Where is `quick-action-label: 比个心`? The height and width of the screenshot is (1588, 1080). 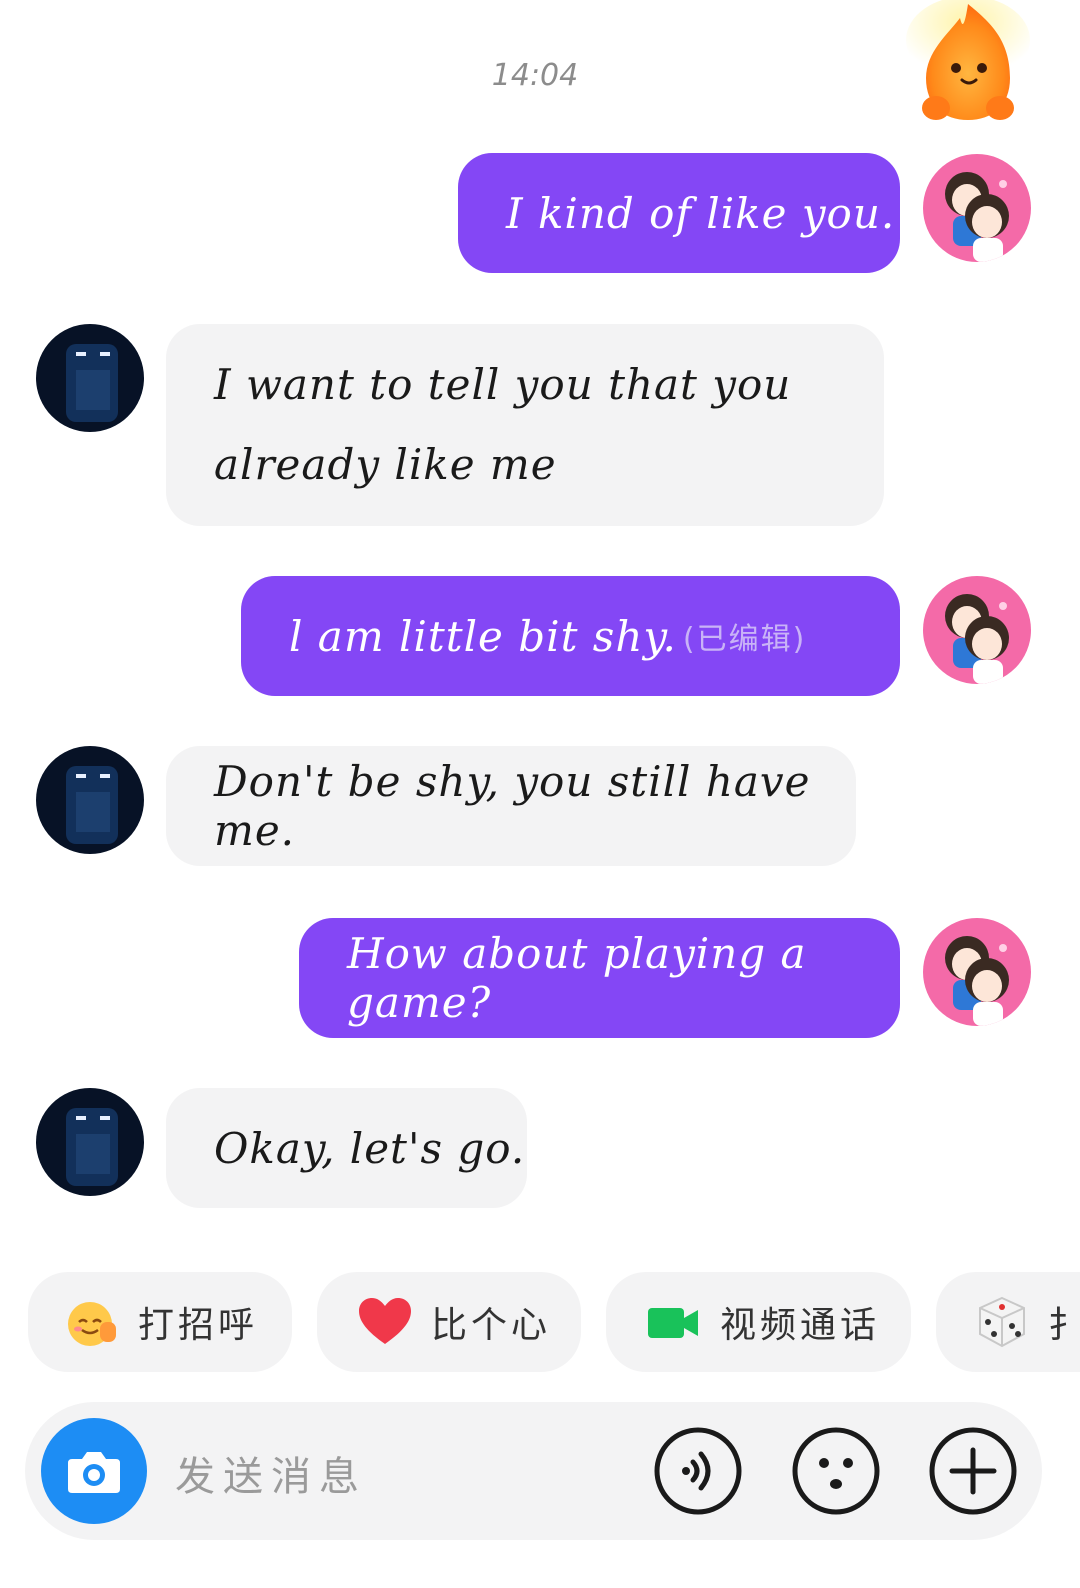 quick-action-label: 比个心 is located at coordinates (491, 1325).